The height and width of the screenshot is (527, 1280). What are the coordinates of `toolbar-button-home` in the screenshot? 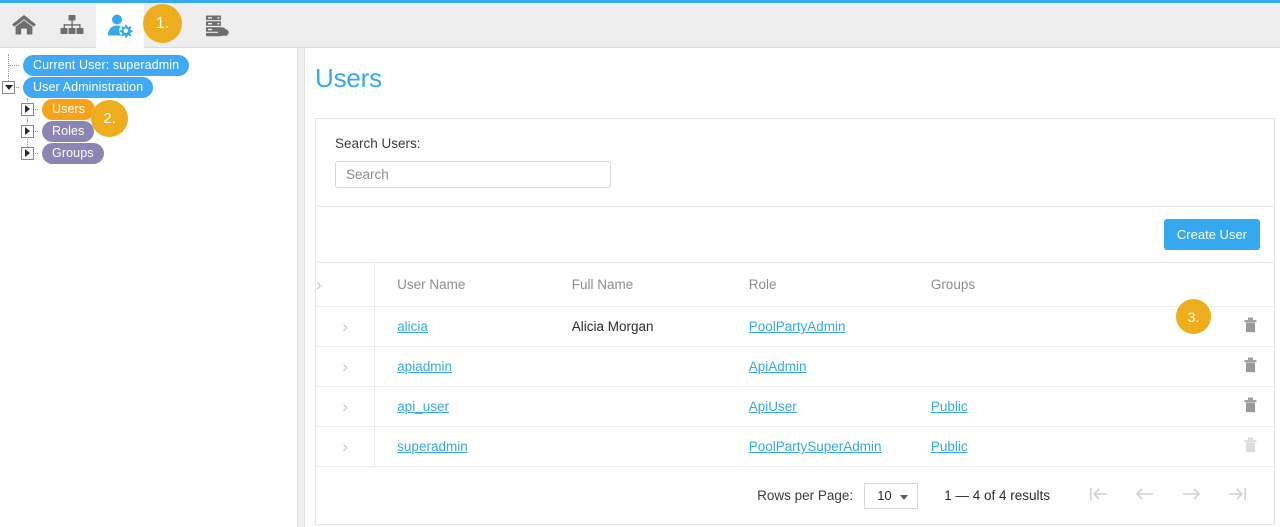 It's located at (24, 25).